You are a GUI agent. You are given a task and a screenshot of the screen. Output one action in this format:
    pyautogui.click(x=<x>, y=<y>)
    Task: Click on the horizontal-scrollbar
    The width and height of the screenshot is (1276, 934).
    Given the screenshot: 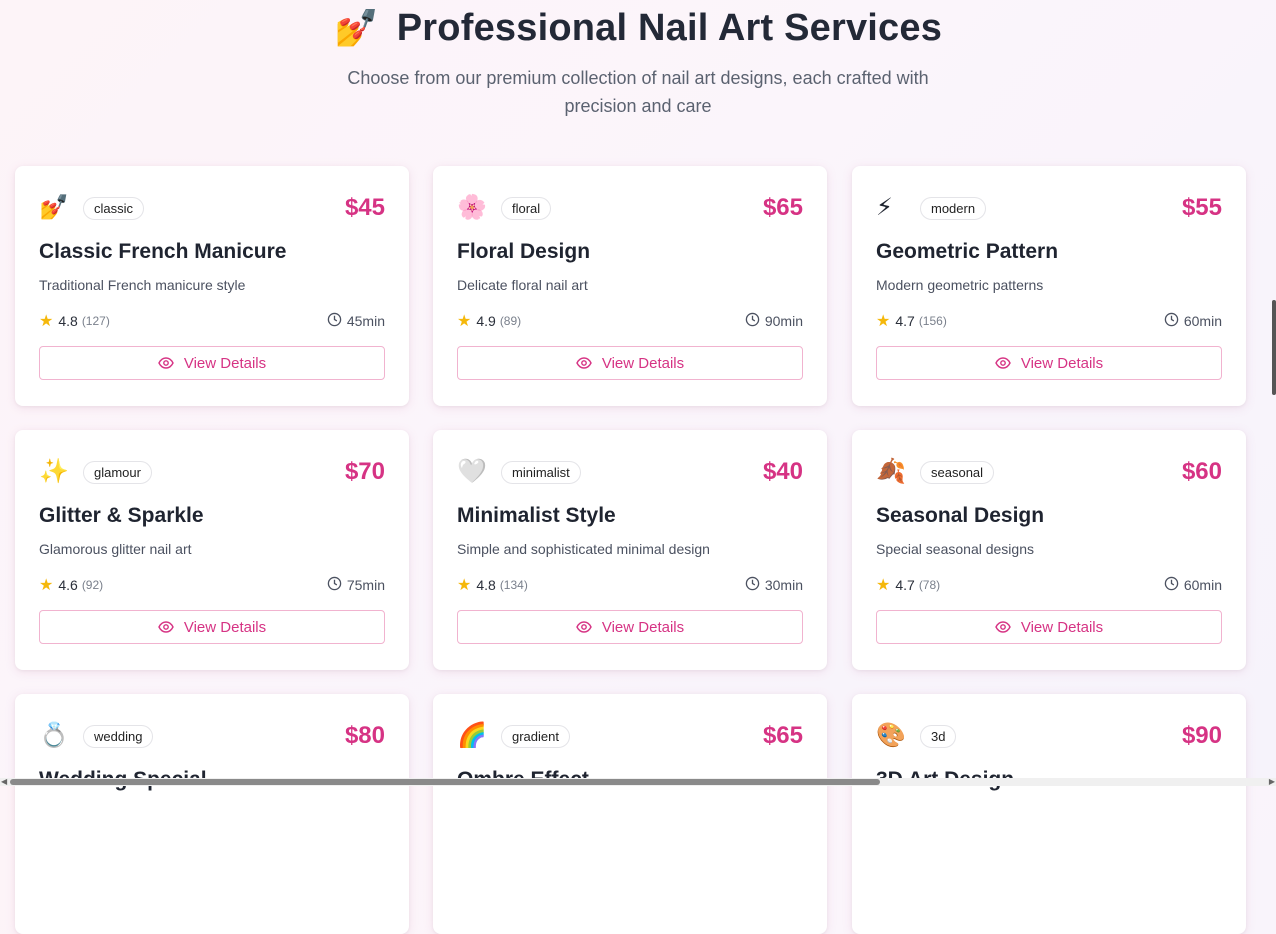 What is the action you would take?
    pyautogui.click(x=638, y=782)
    